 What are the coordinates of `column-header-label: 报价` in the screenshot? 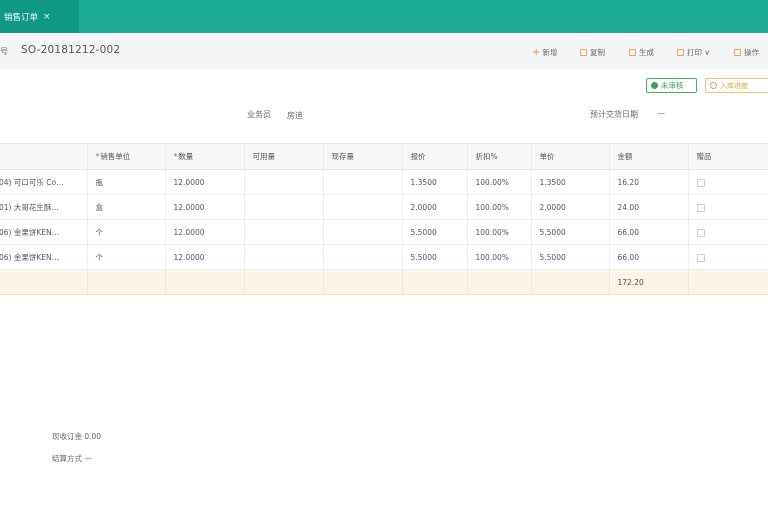 It's located at (418, 156).